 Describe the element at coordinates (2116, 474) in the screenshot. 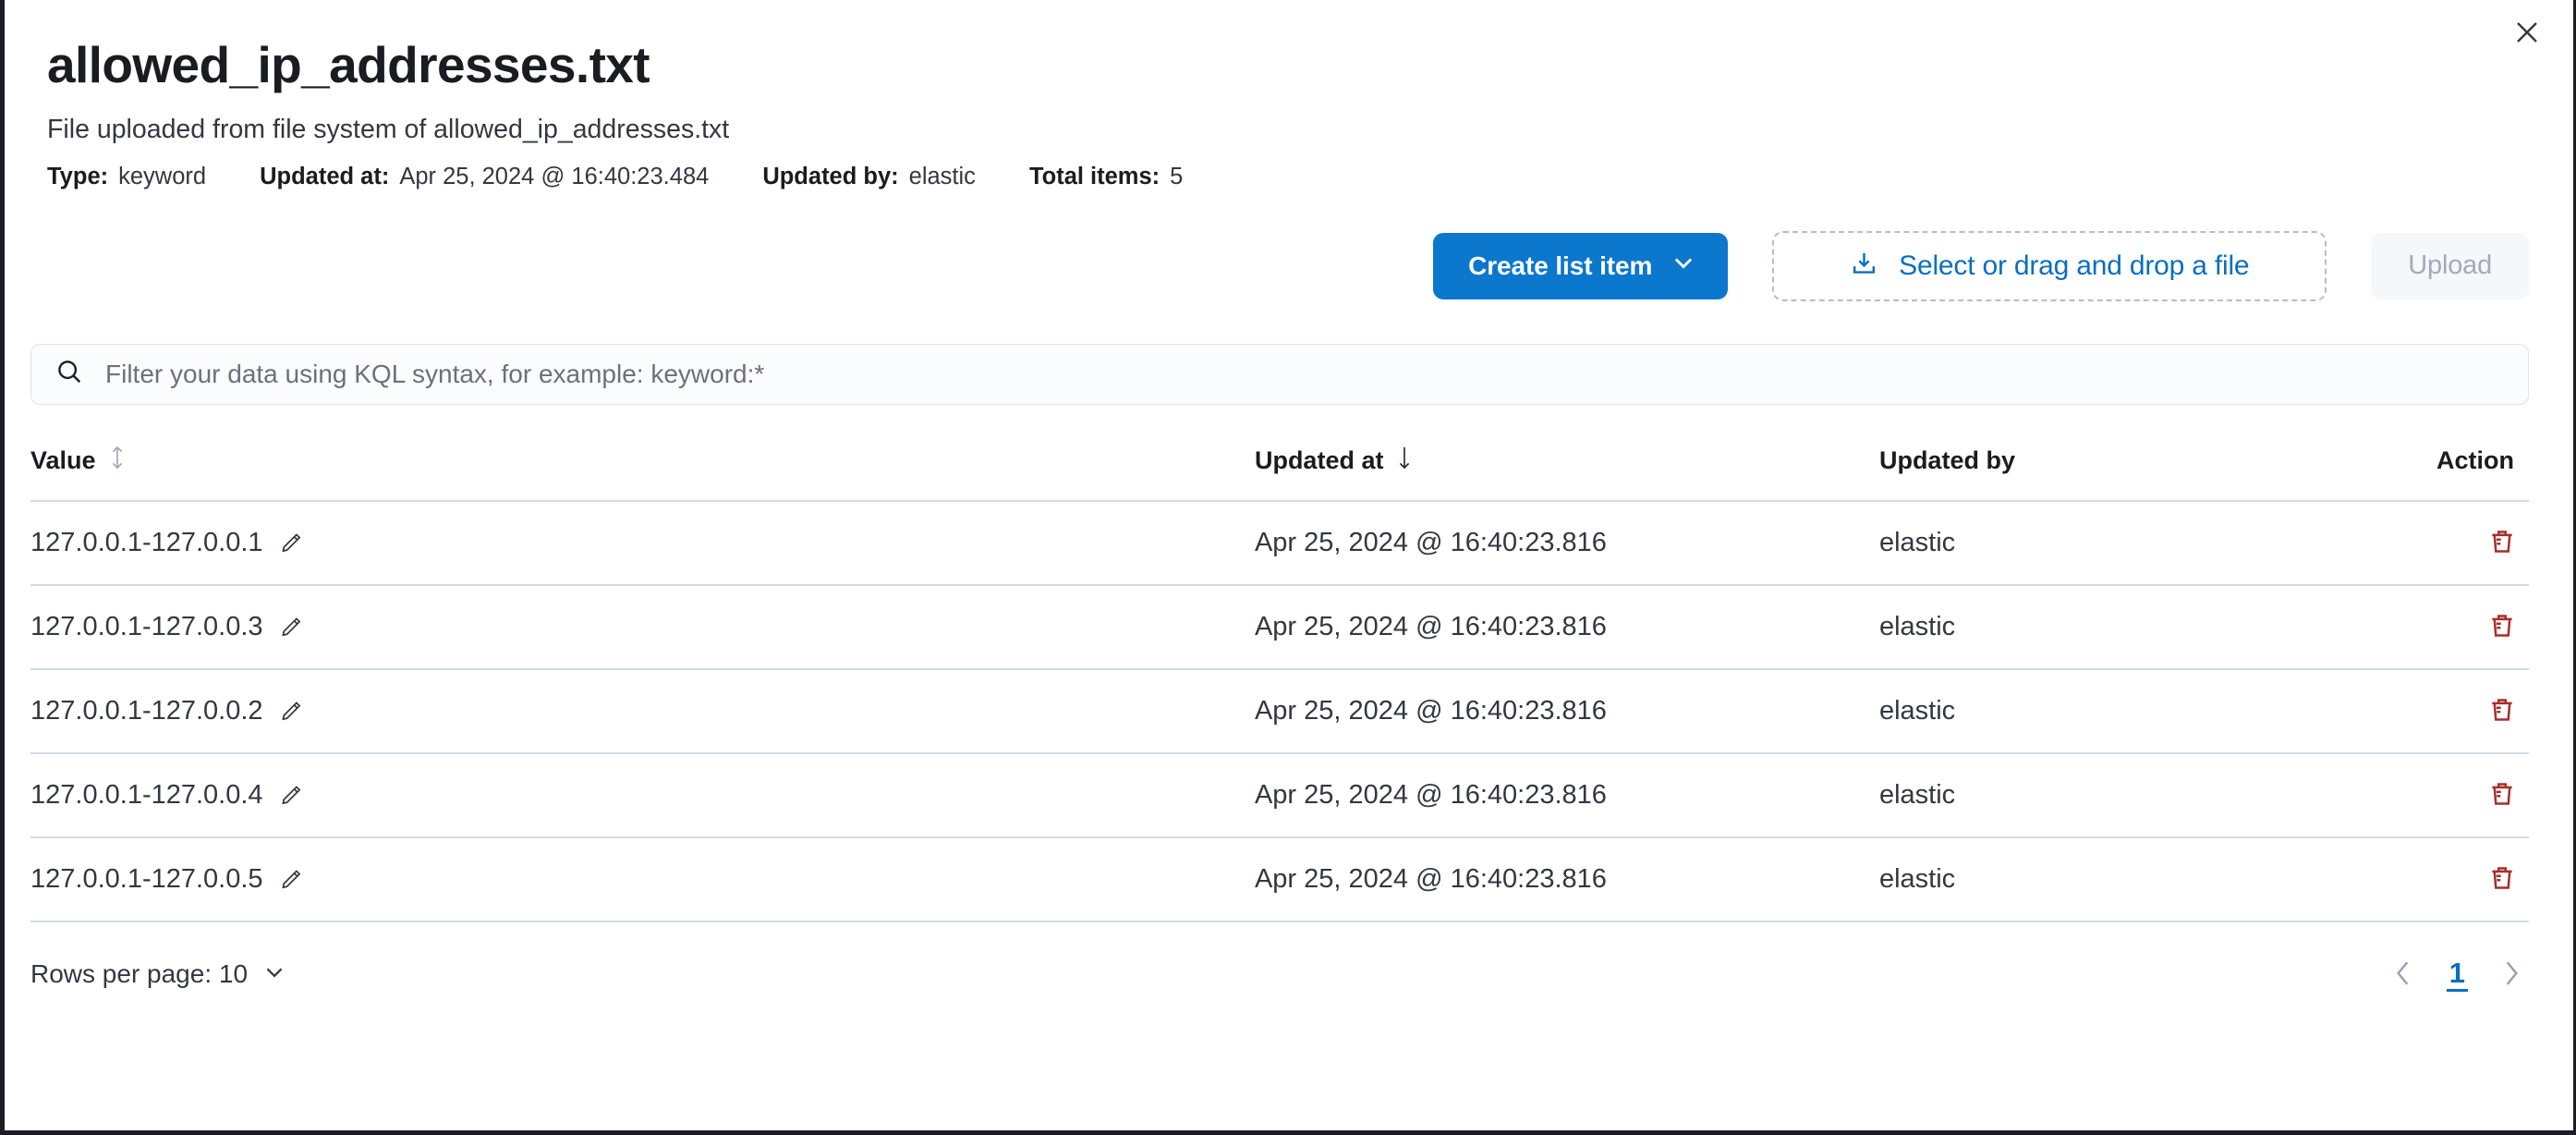

I see `column-header-updated-by: Updated by` at that location.